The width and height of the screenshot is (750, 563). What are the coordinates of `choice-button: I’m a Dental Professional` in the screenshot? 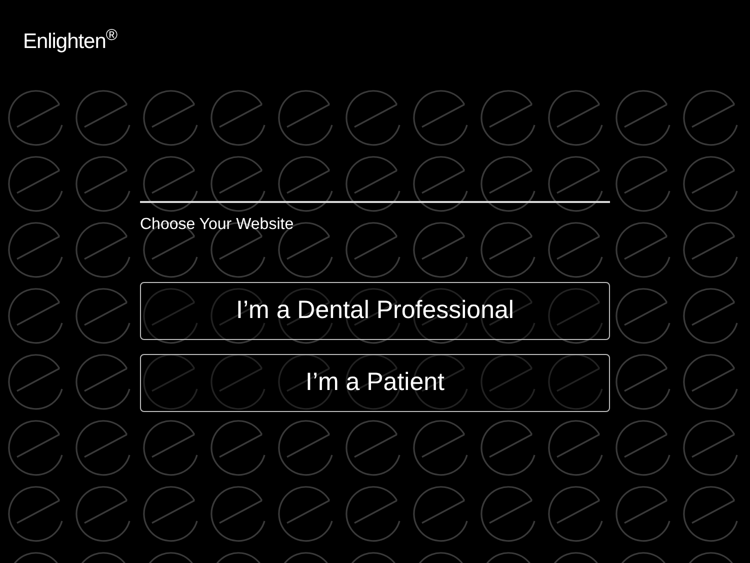 It's located at (375, 311).